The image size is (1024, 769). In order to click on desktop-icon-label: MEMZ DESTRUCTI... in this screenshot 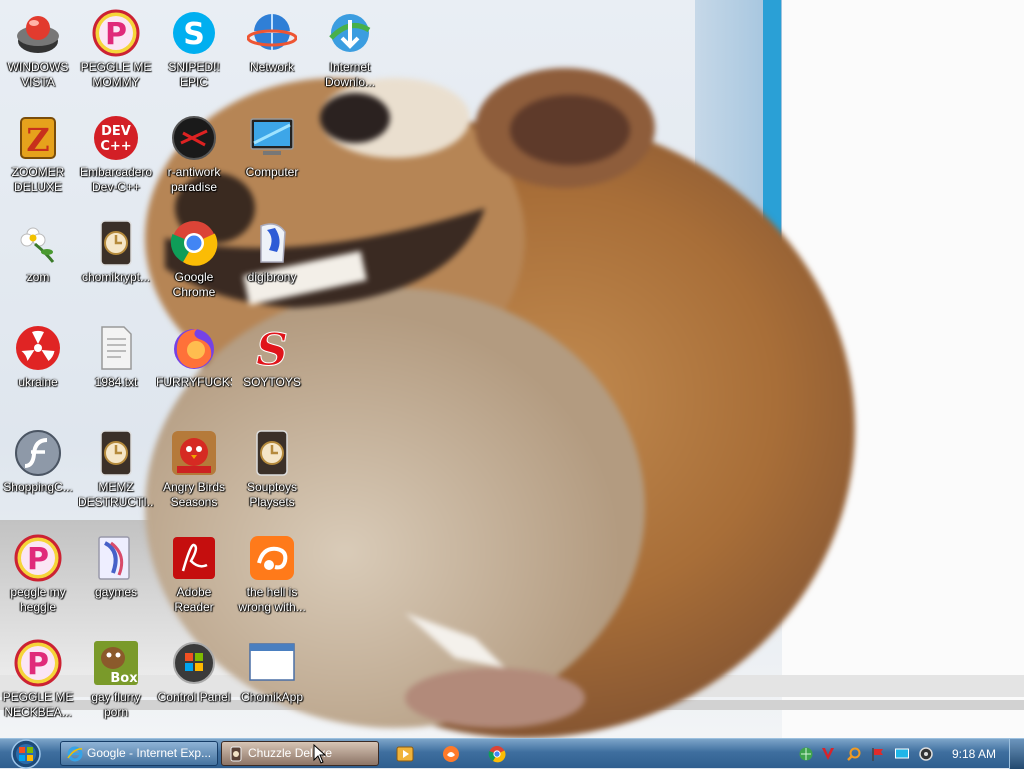, I will do `click(116, 494)`.